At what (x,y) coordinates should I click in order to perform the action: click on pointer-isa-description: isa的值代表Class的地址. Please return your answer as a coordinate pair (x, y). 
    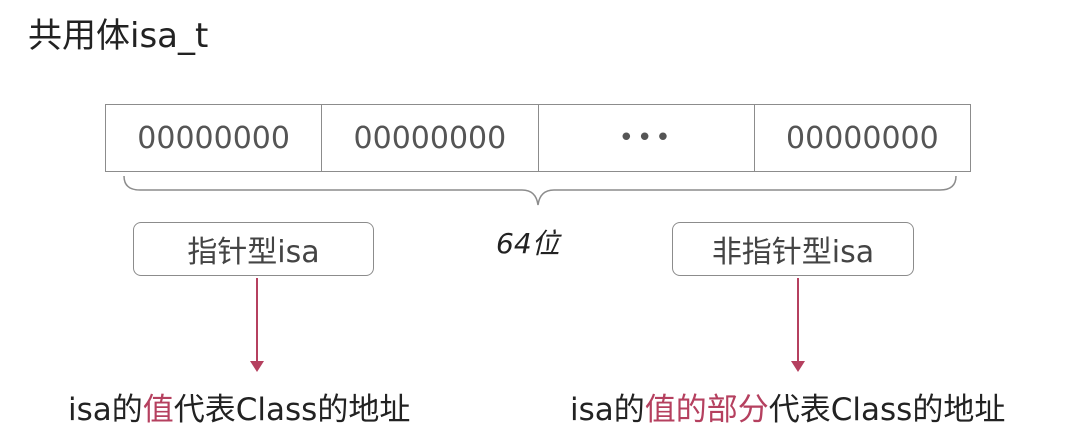
    Looking at the image, I should click on (239, 406).